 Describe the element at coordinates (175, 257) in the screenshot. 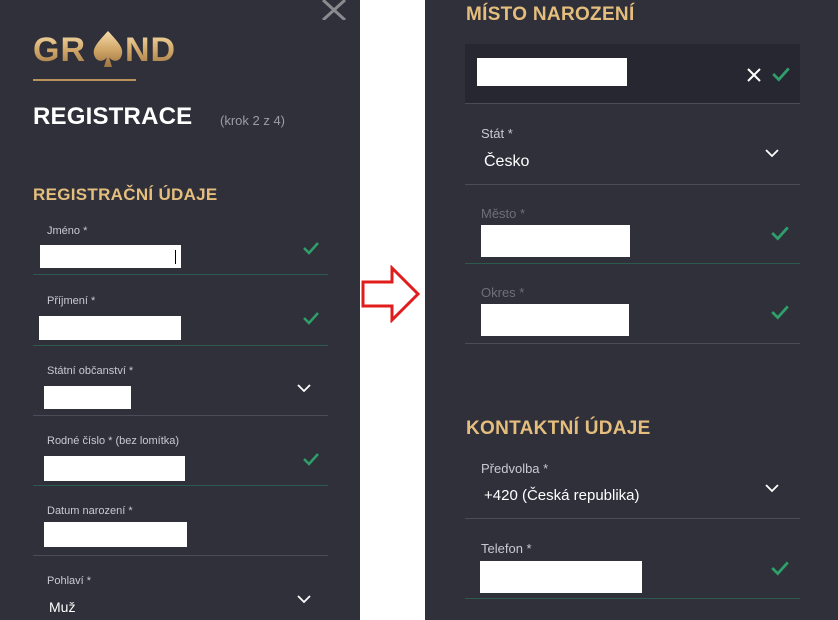

I see `text-cursor` at that location.